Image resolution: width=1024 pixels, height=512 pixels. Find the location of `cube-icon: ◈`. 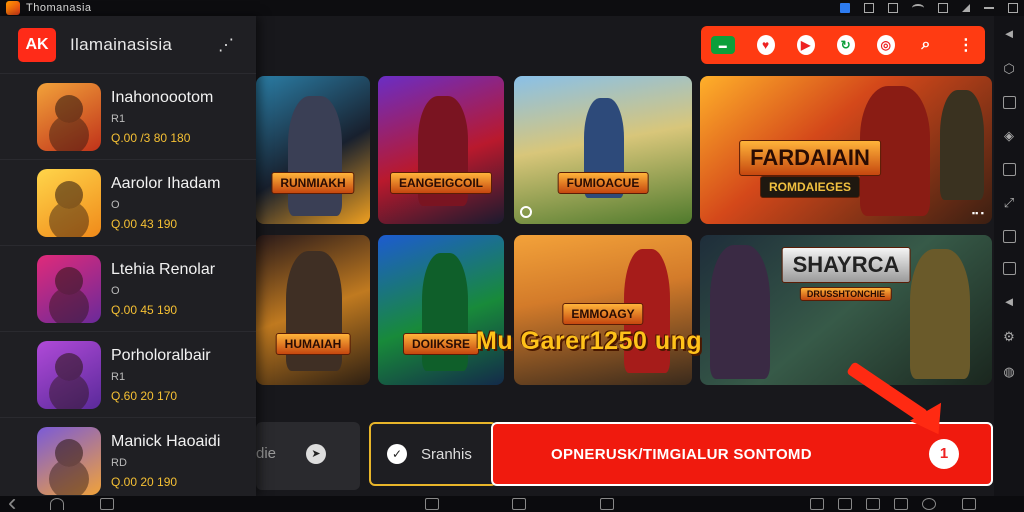

cube-icon: ◈ is located at coordinates (1009, 136).